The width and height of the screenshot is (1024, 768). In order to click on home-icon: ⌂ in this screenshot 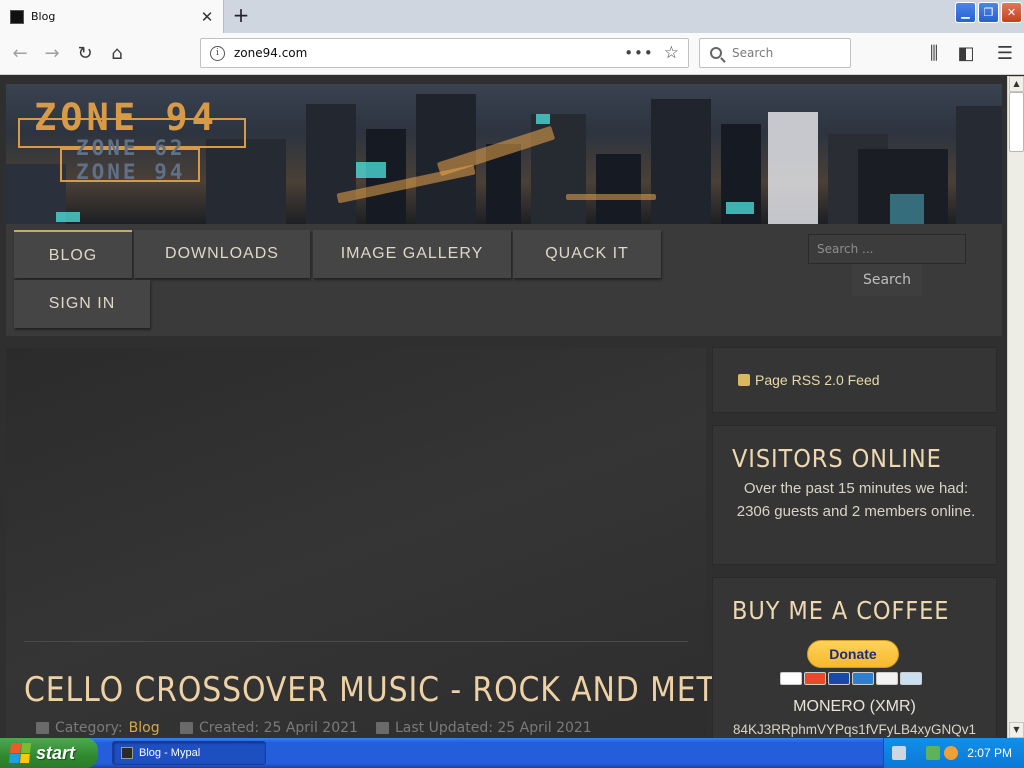, I will do `click(117, 54)`.